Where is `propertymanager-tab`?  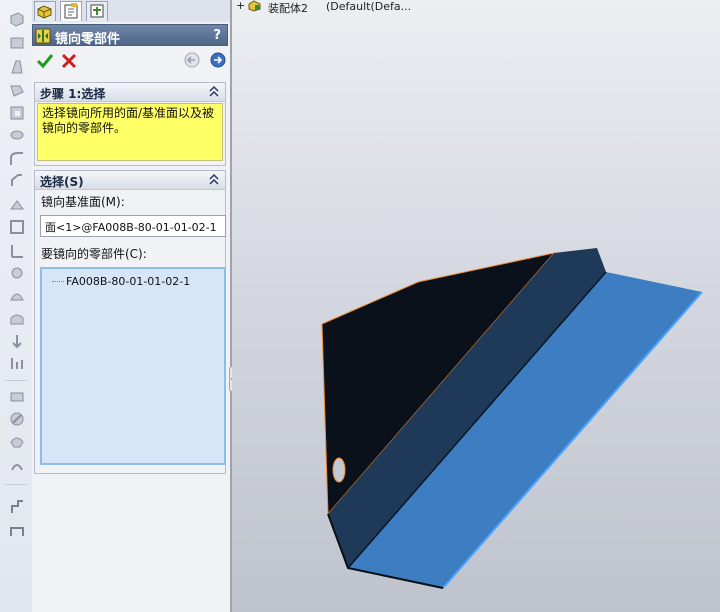 propertymanager-tab is located at coordinates (71, 11).